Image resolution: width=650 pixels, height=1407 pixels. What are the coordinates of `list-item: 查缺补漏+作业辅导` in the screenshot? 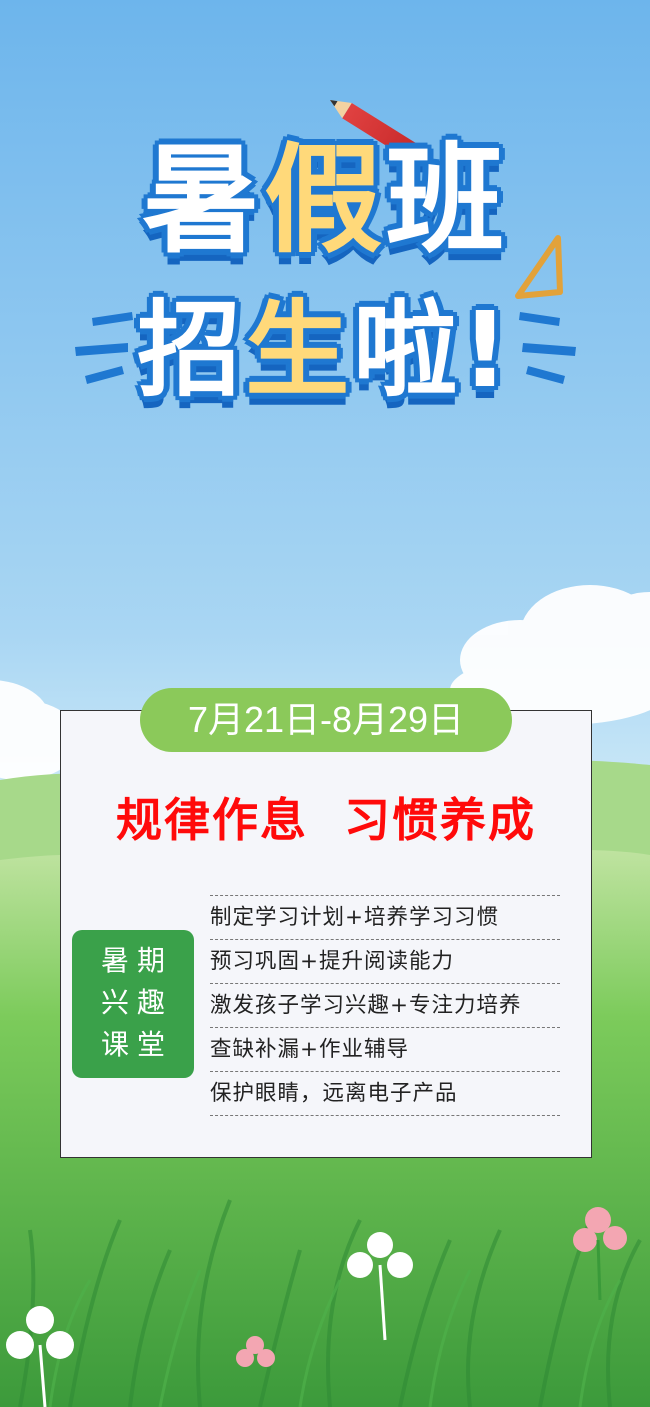 It's located at (385, 1049).